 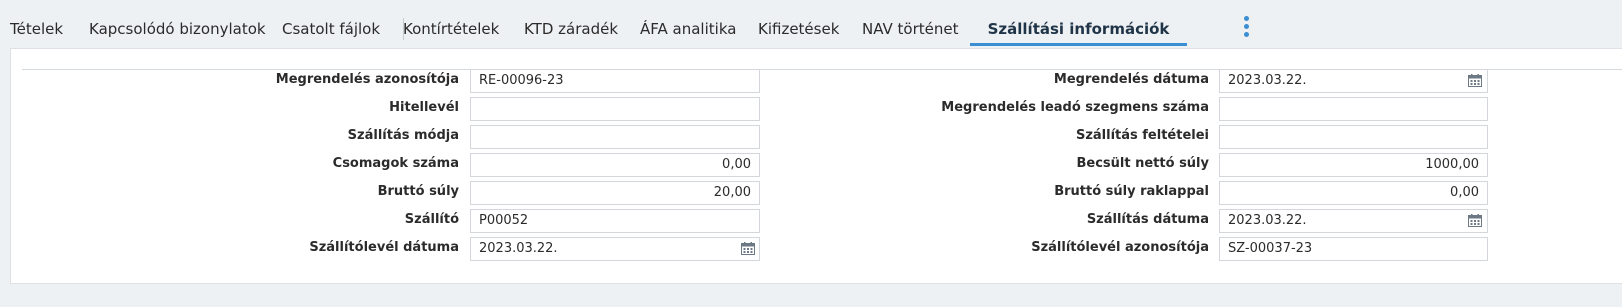 I want to click on label-delivery-note-id: Szállítólevél azonosítója, so click(x=1120, y=247).